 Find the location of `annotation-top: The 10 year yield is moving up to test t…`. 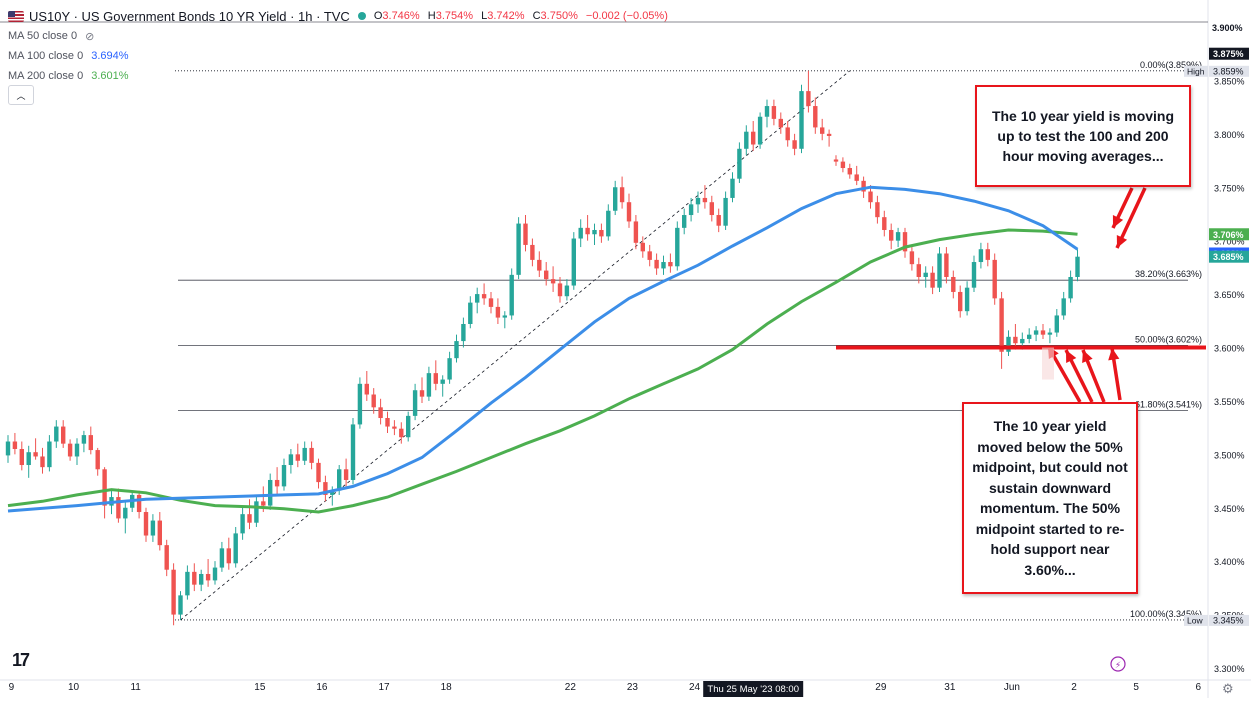

annotation-top: The 10 year yield is moving up to test t… is located at coordinates (1083, 136).